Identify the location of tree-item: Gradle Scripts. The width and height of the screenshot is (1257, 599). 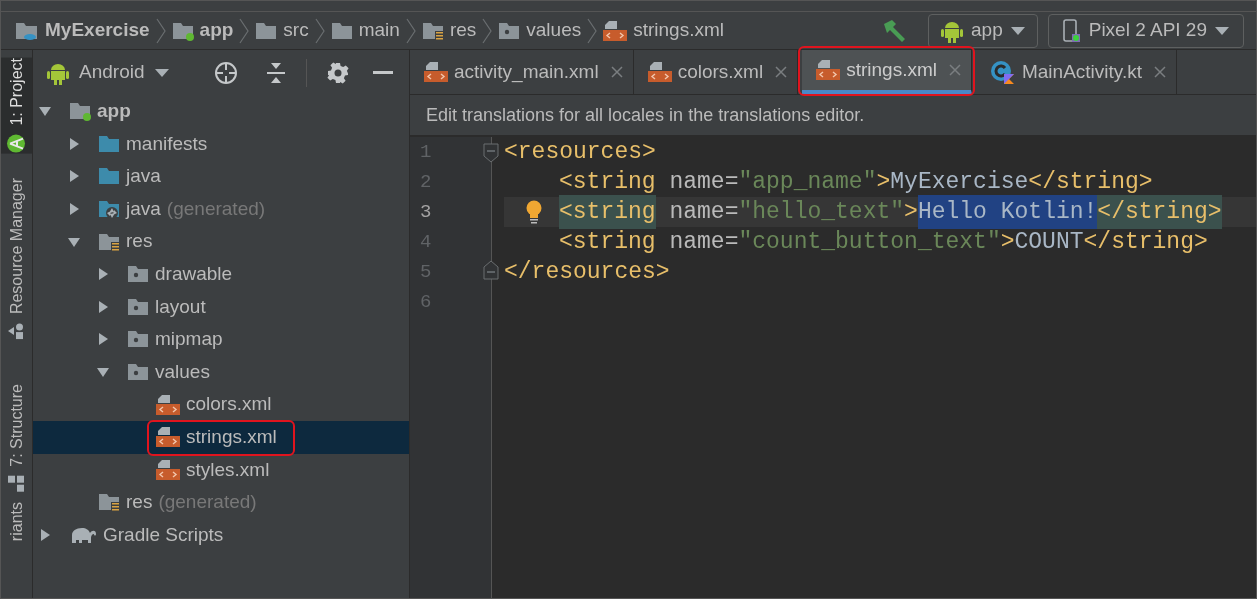
(221, 535).